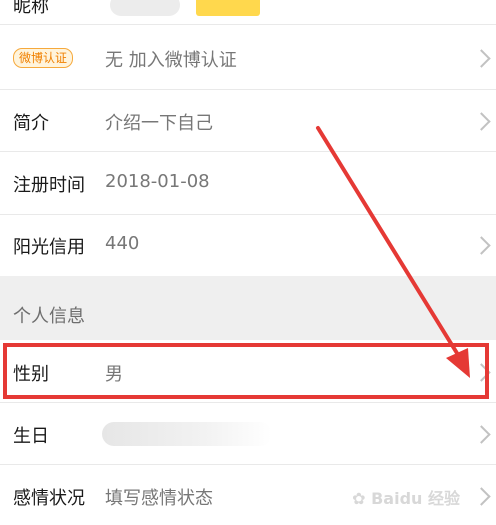 The height and width of the screenshot is (525, 496). Describe the element at coordinates (31, 374) in the screenshot. I see `gender-label: 性别` at that location.